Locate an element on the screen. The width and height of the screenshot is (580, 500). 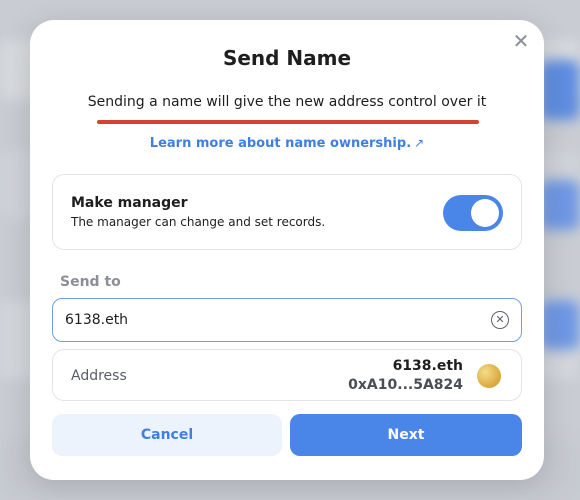
make-manager-toggle is located at coordinates (473, 213).